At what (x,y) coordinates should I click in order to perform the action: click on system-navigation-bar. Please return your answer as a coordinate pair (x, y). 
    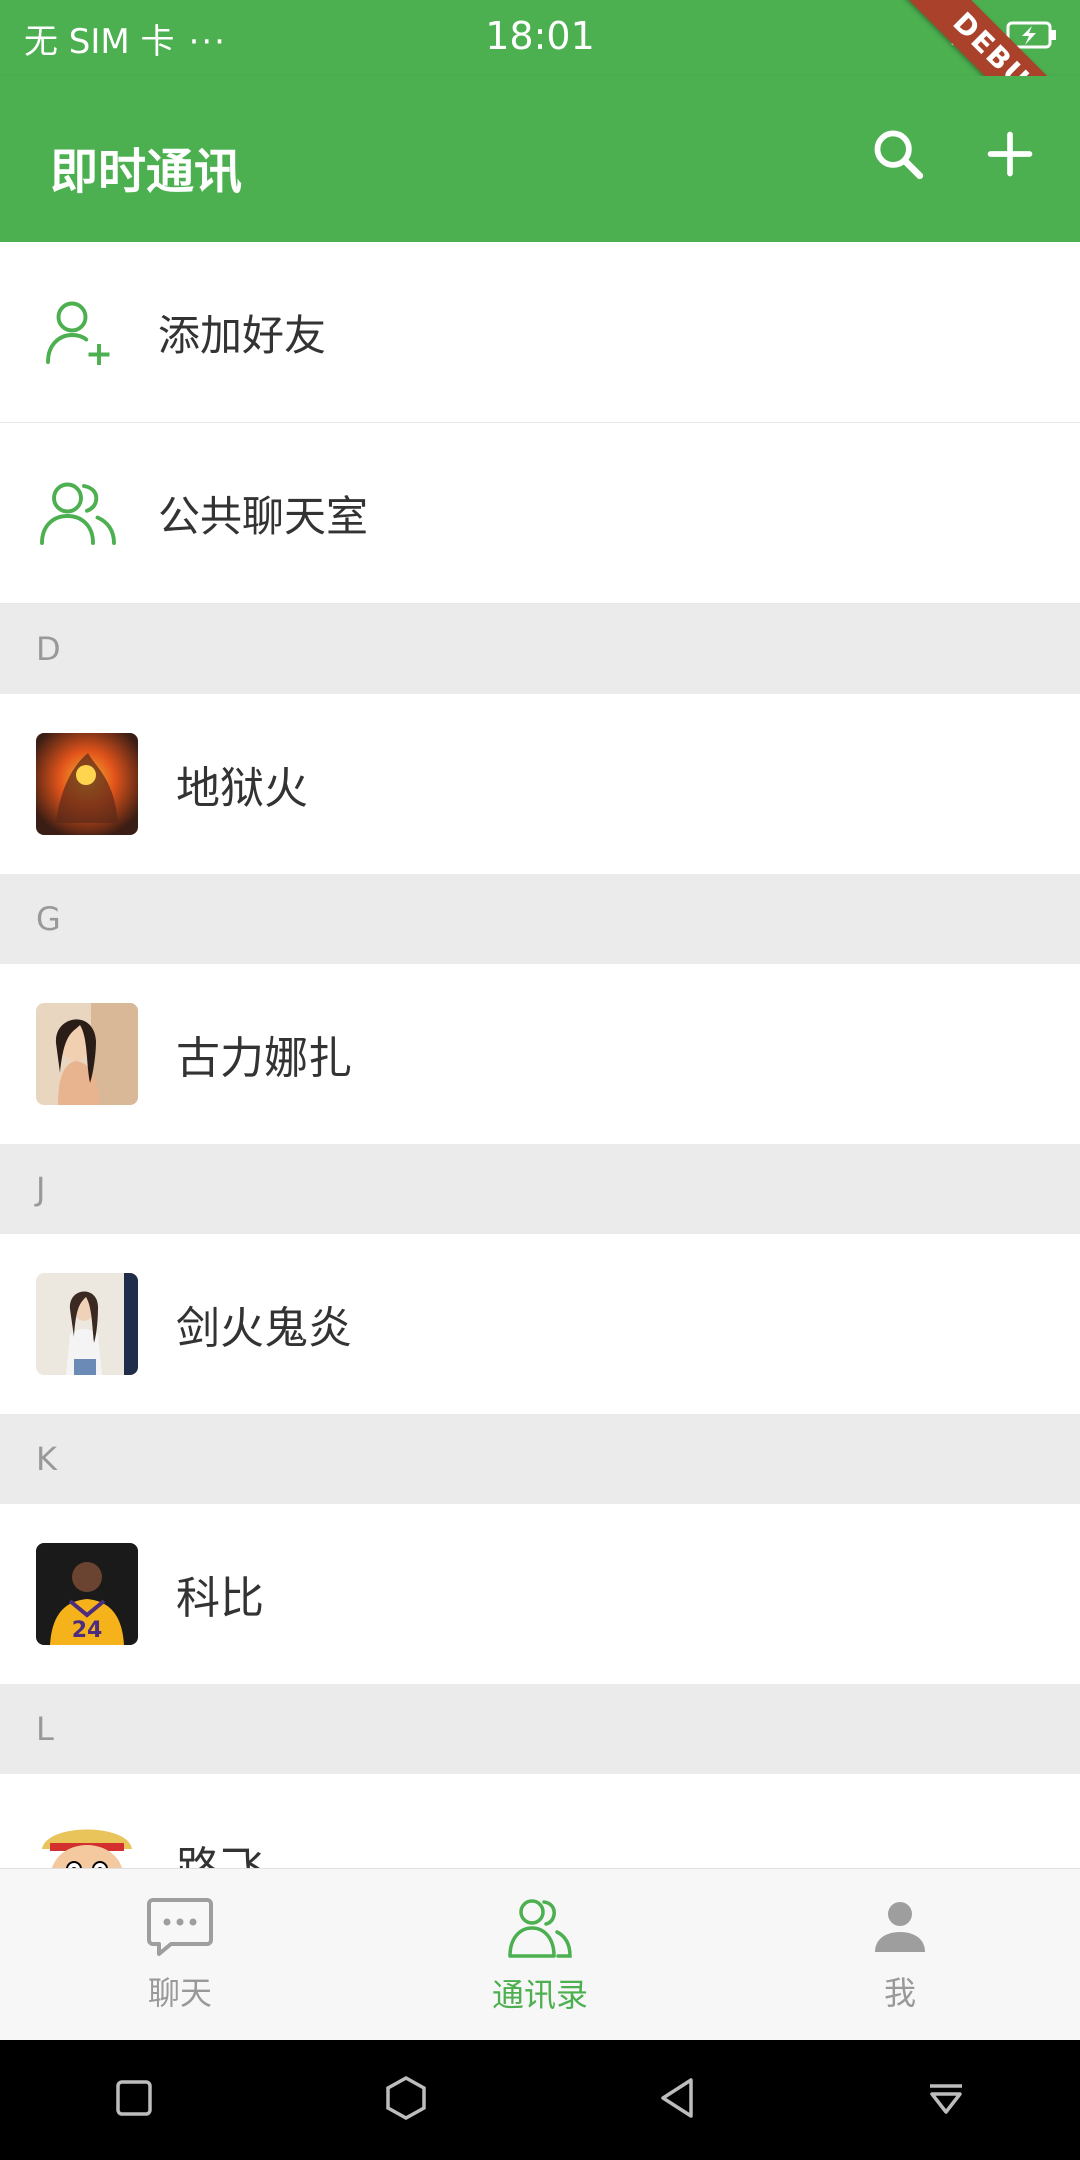
    Looking at the image, I should click on (540, 2100).